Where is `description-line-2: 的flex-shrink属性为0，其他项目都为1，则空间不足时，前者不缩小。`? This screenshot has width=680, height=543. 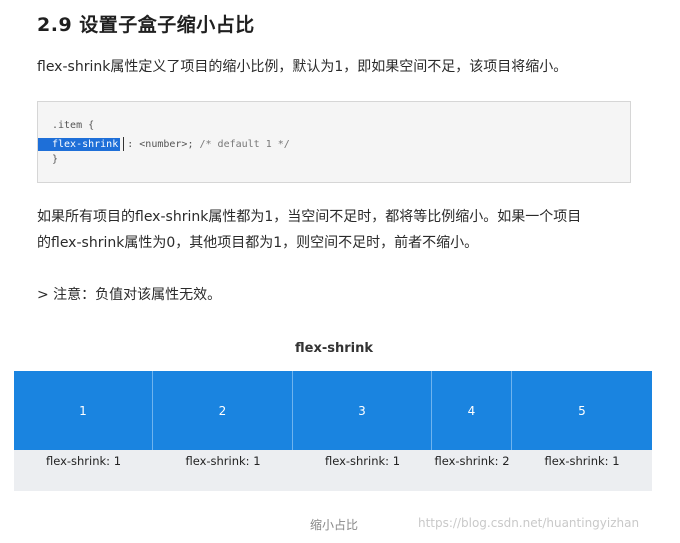
description-line-2: 的flex-shrink属性为0，其他项目都为1，则空间不足时，前者不缩小。 is located at coordinates (258, 243).